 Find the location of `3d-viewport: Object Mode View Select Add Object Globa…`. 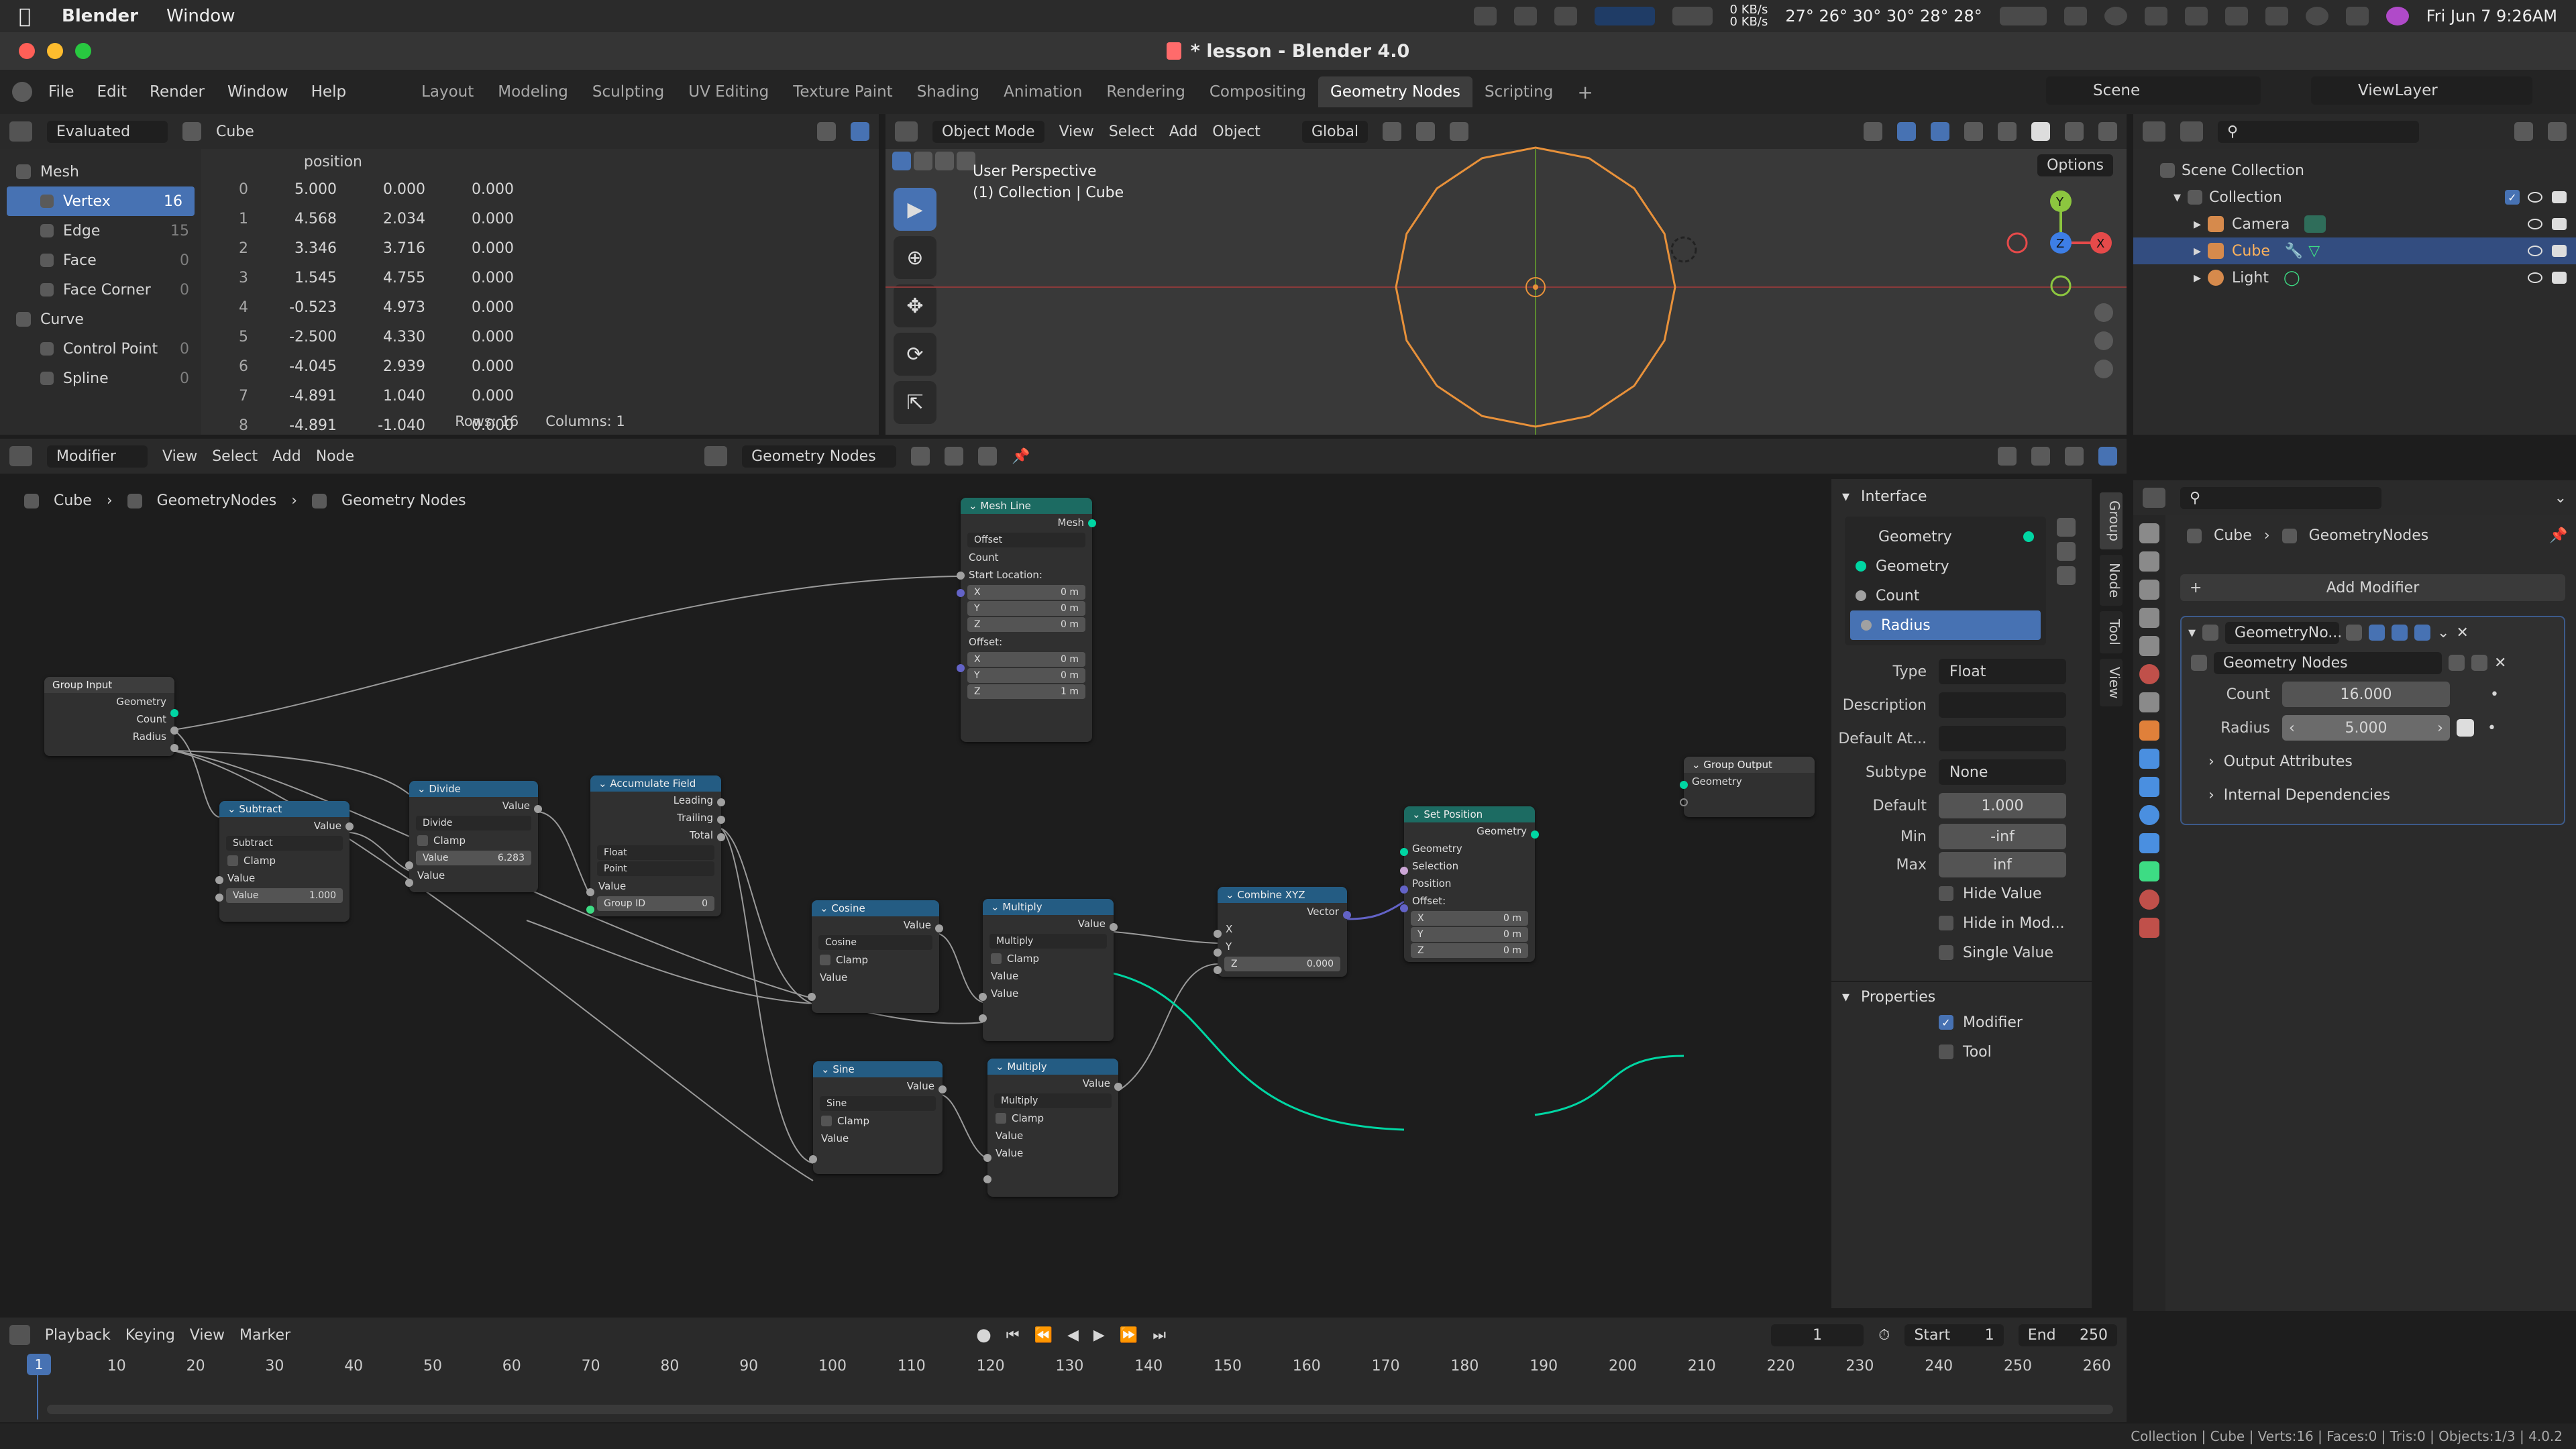

3d-viewport: Object Mode View Select Add Object Globa… is located at coordinates (1506, 274).